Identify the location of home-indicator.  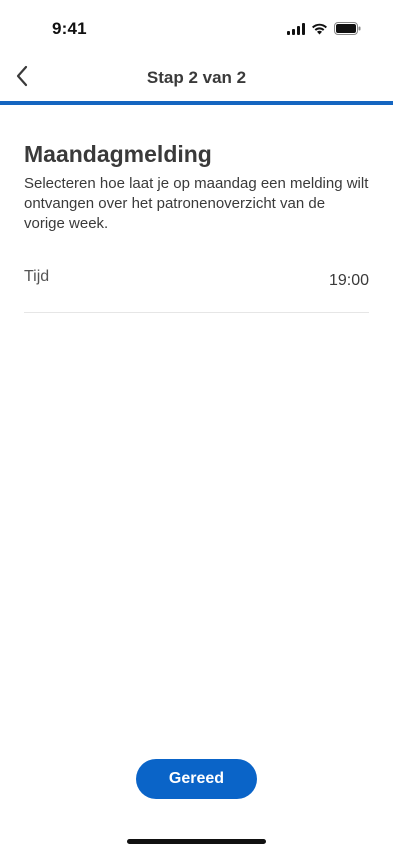
(196, 841).